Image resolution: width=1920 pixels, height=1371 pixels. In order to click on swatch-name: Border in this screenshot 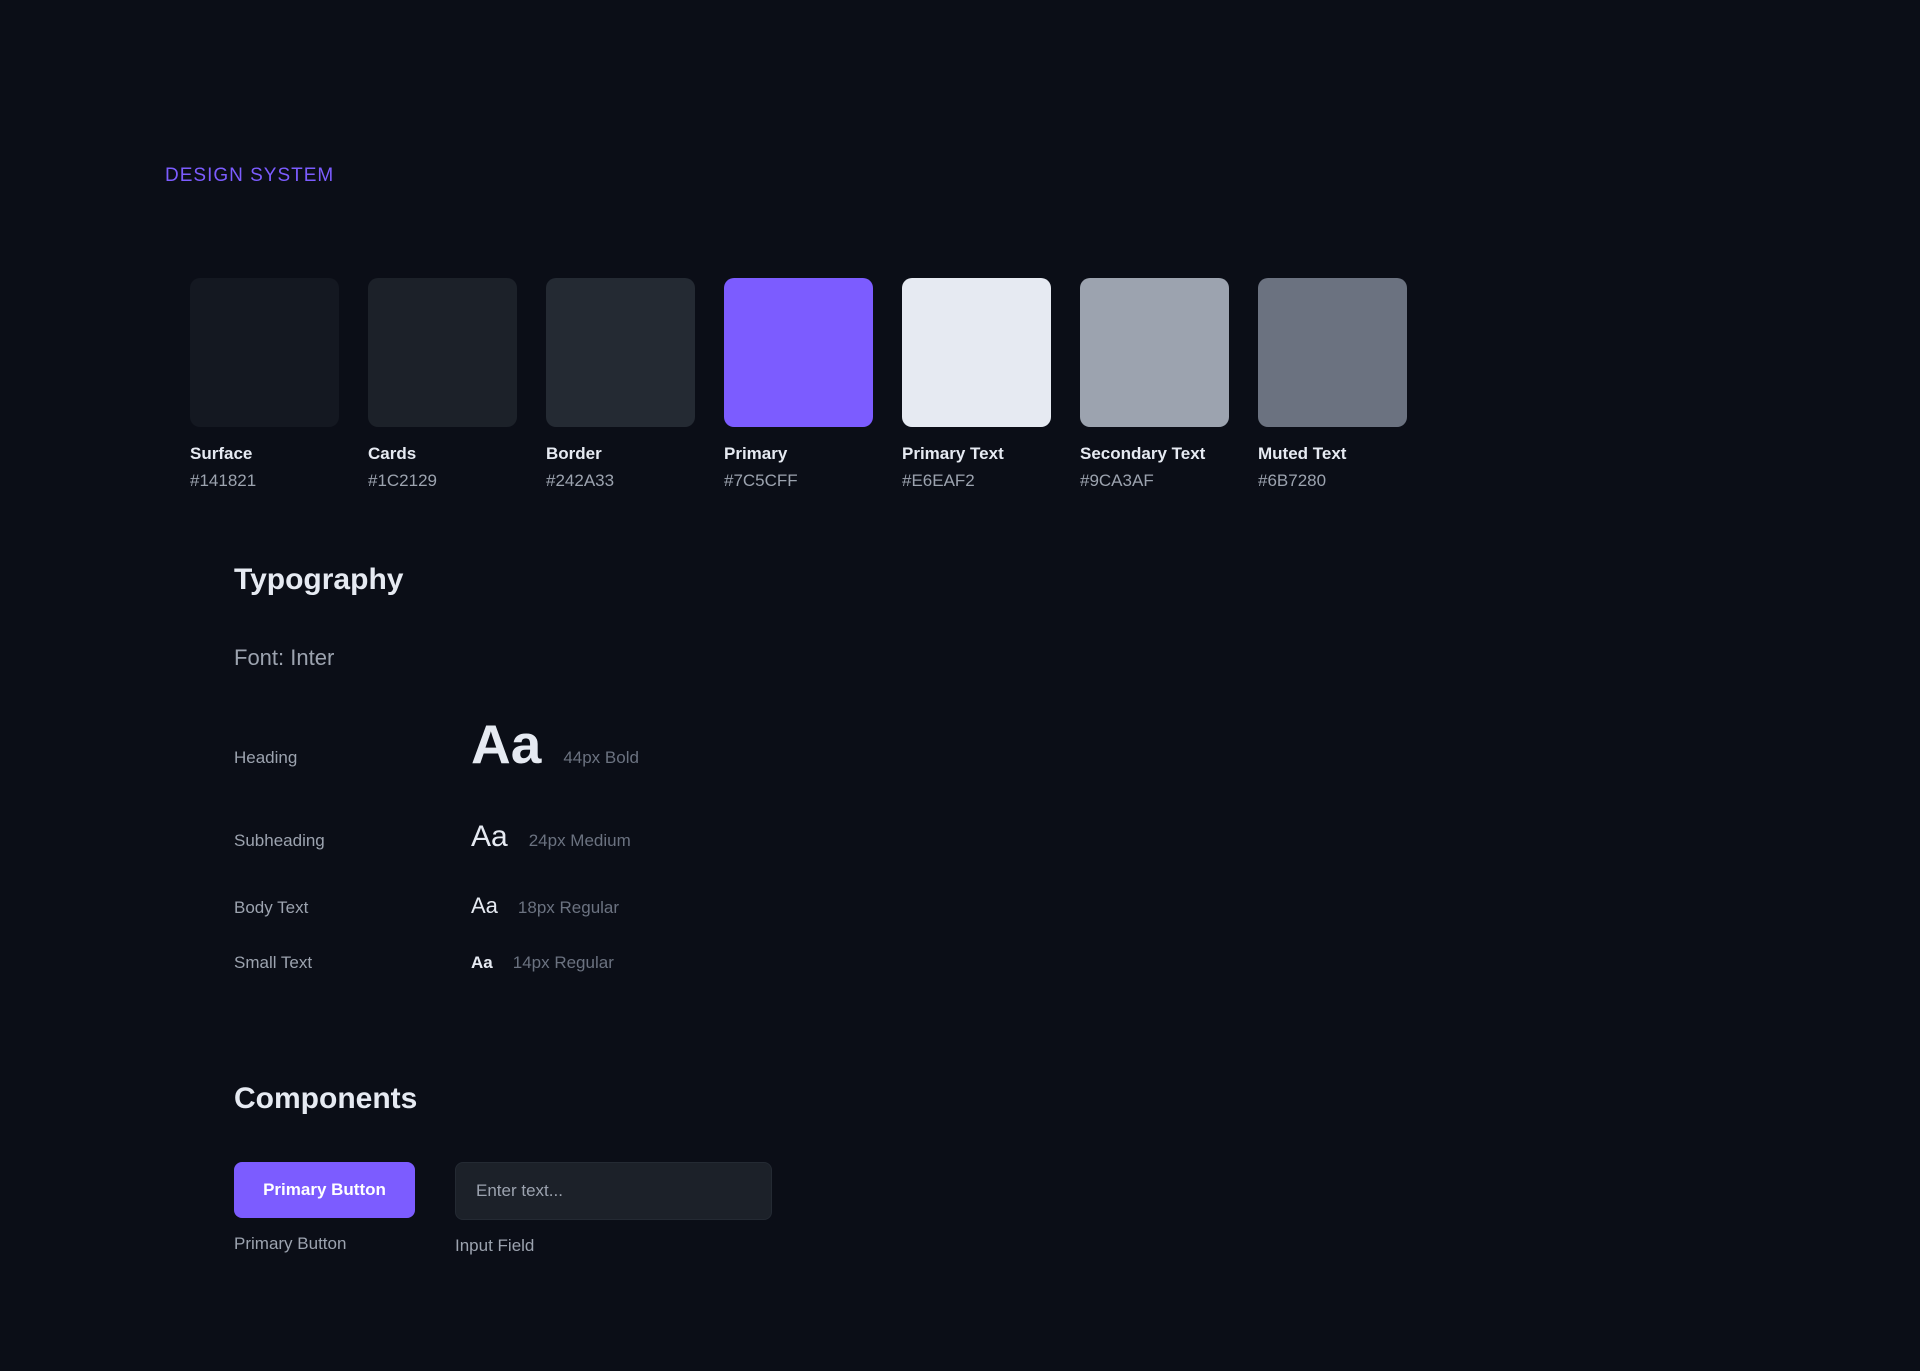, I will do `click(574, 453)`.